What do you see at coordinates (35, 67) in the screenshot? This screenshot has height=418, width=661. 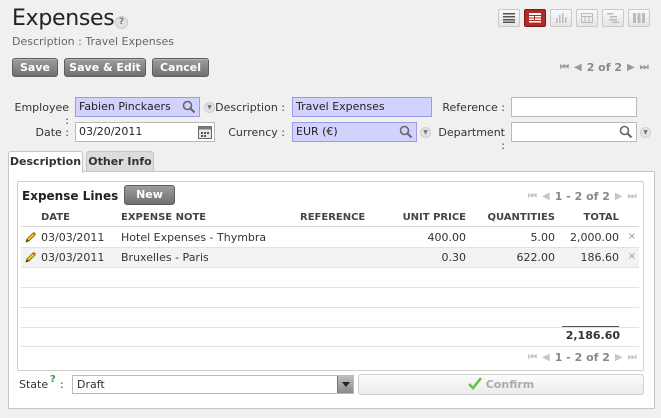 I see `save-button: Save` at bounding box center [35, 67].